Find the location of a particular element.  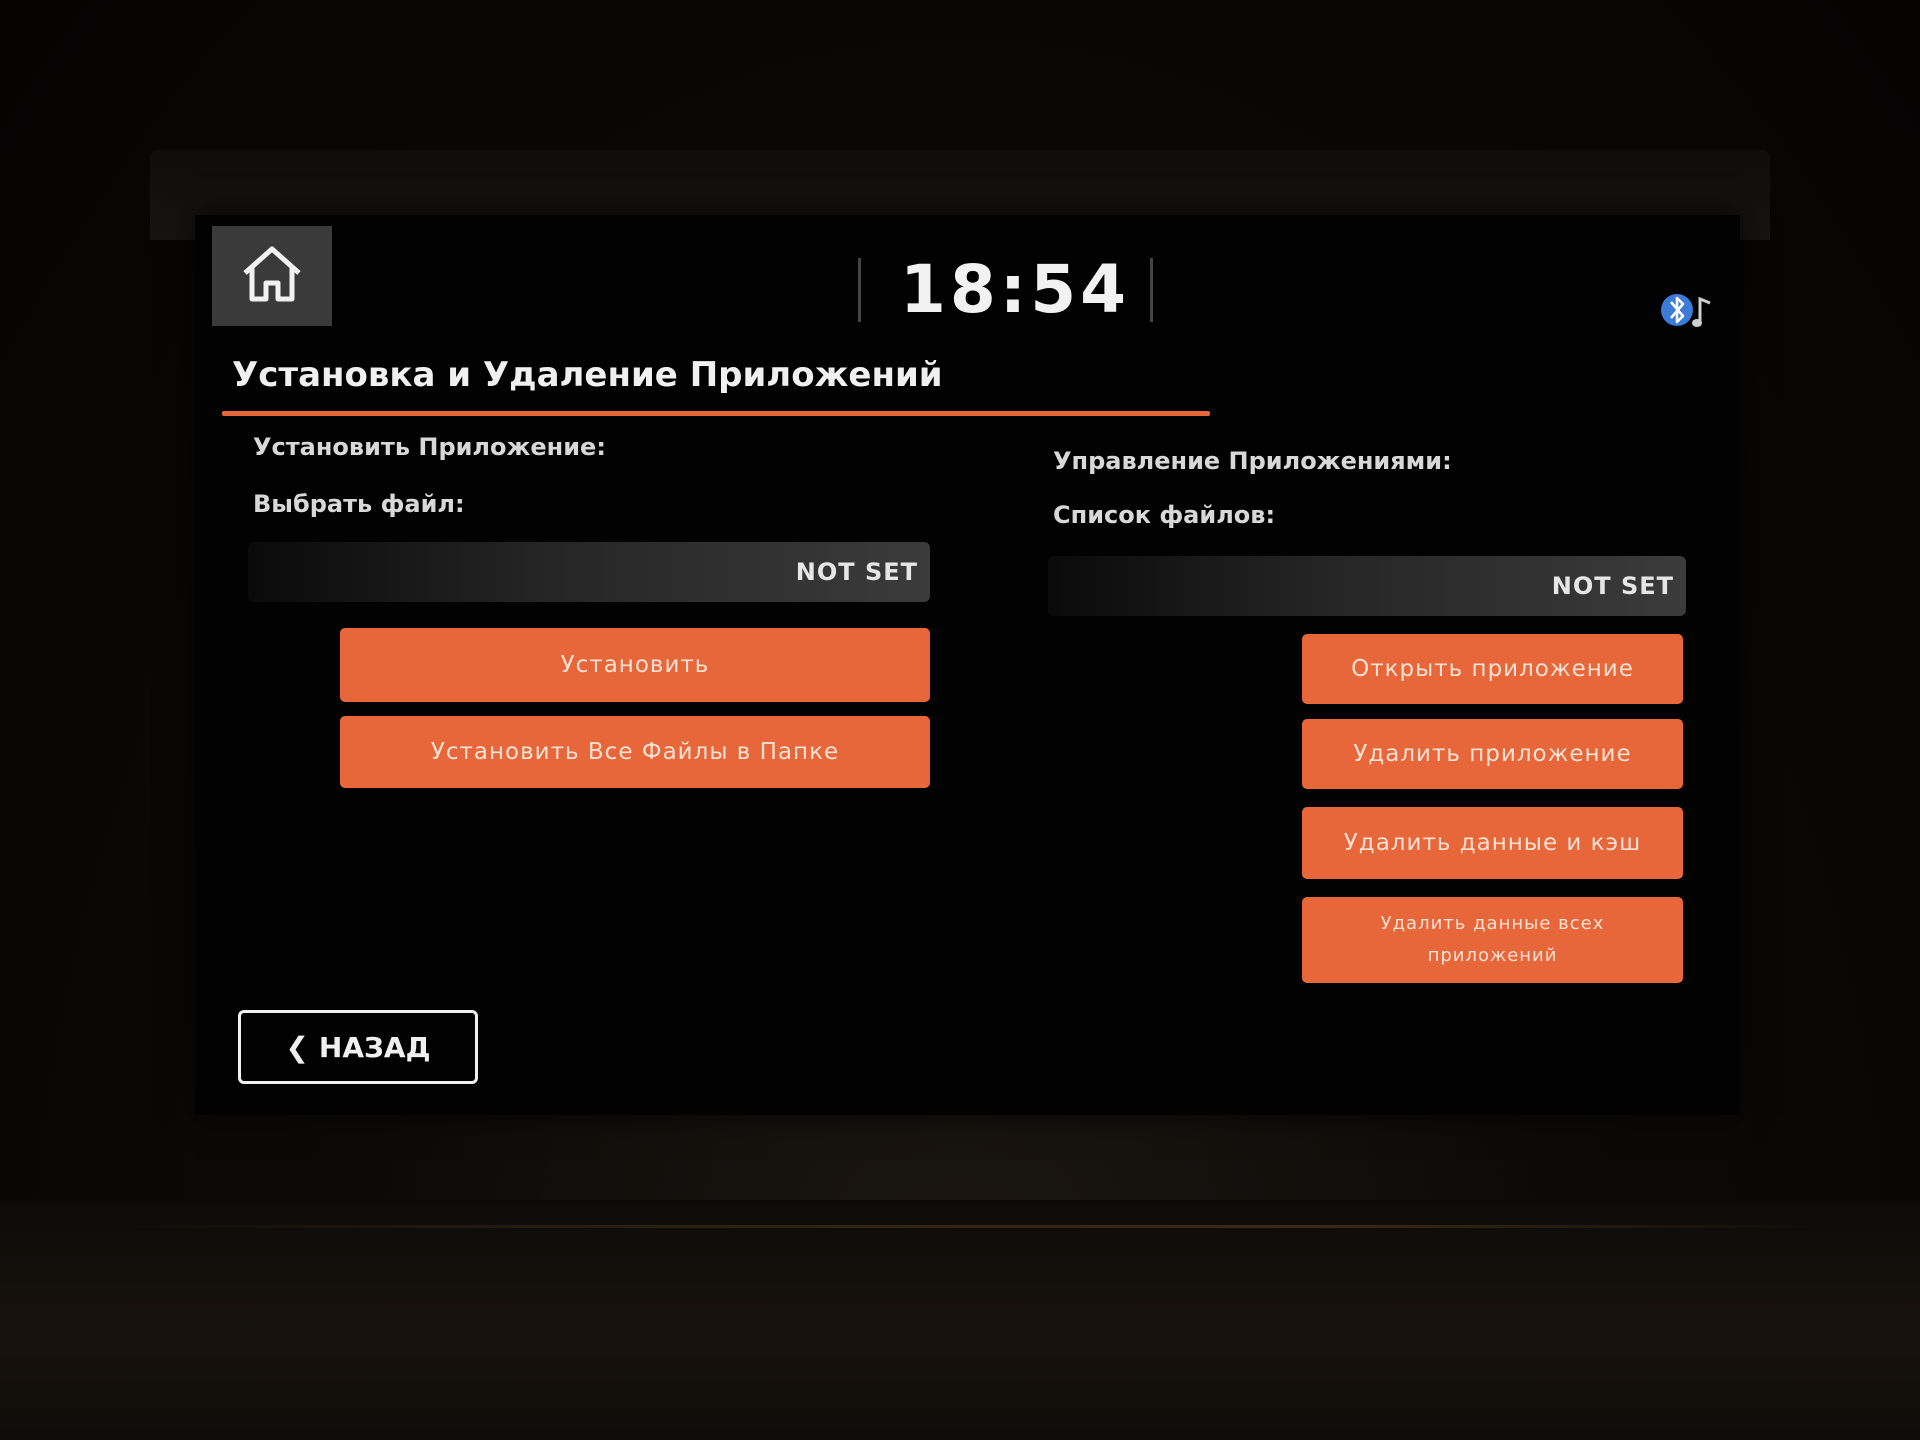

back-button: ❮ НАЗАД is located at coordinates (358, 1047).